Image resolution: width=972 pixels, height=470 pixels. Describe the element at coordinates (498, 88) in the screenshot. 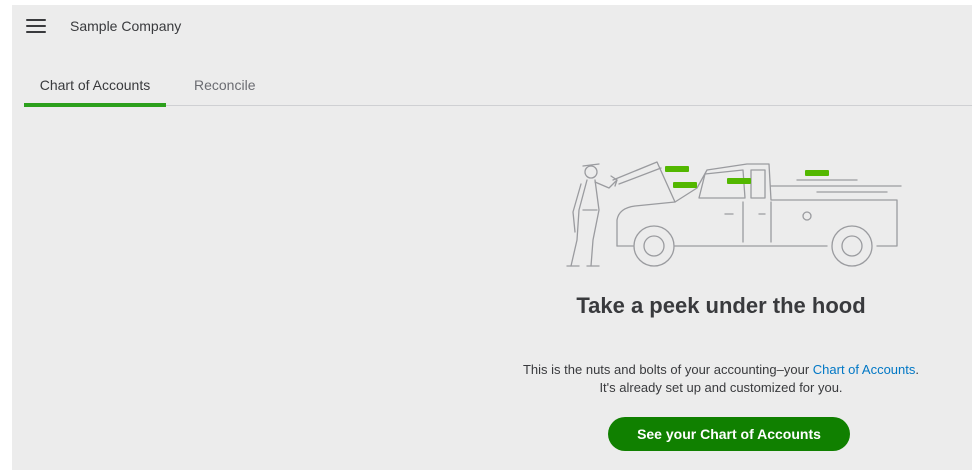

I see `tab-bar: Chart of Accounts Reconcile` at that location.